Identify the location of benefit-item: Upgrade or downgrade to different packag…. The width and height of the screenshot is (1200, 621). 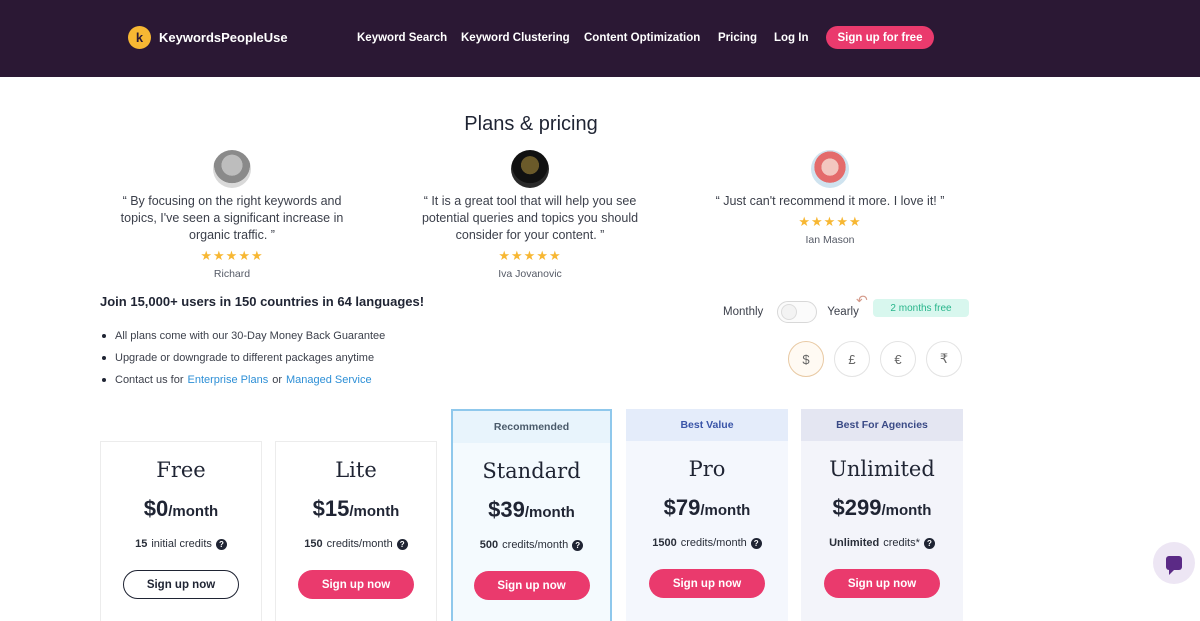
(242, 358).